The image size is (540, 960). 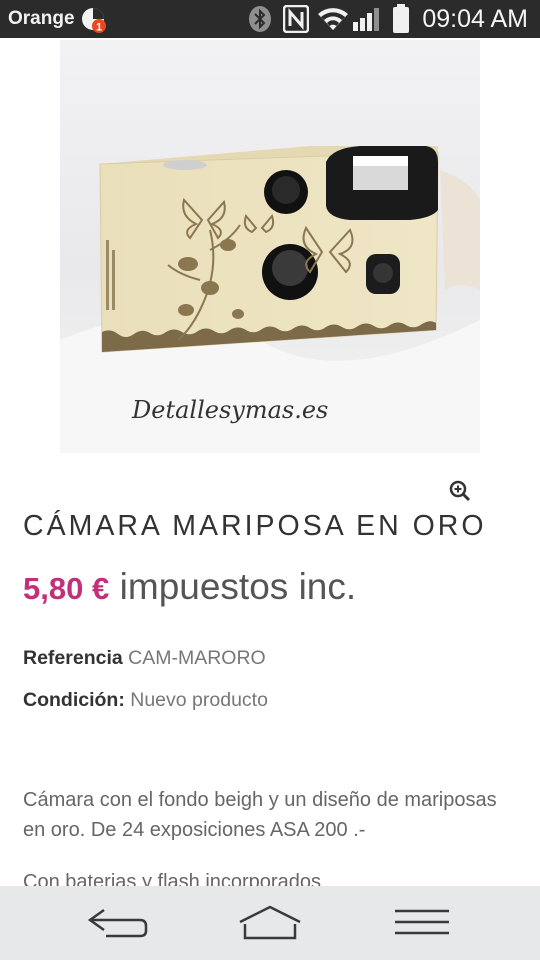 I want to click on home-icon, so click(x=270, y=922).